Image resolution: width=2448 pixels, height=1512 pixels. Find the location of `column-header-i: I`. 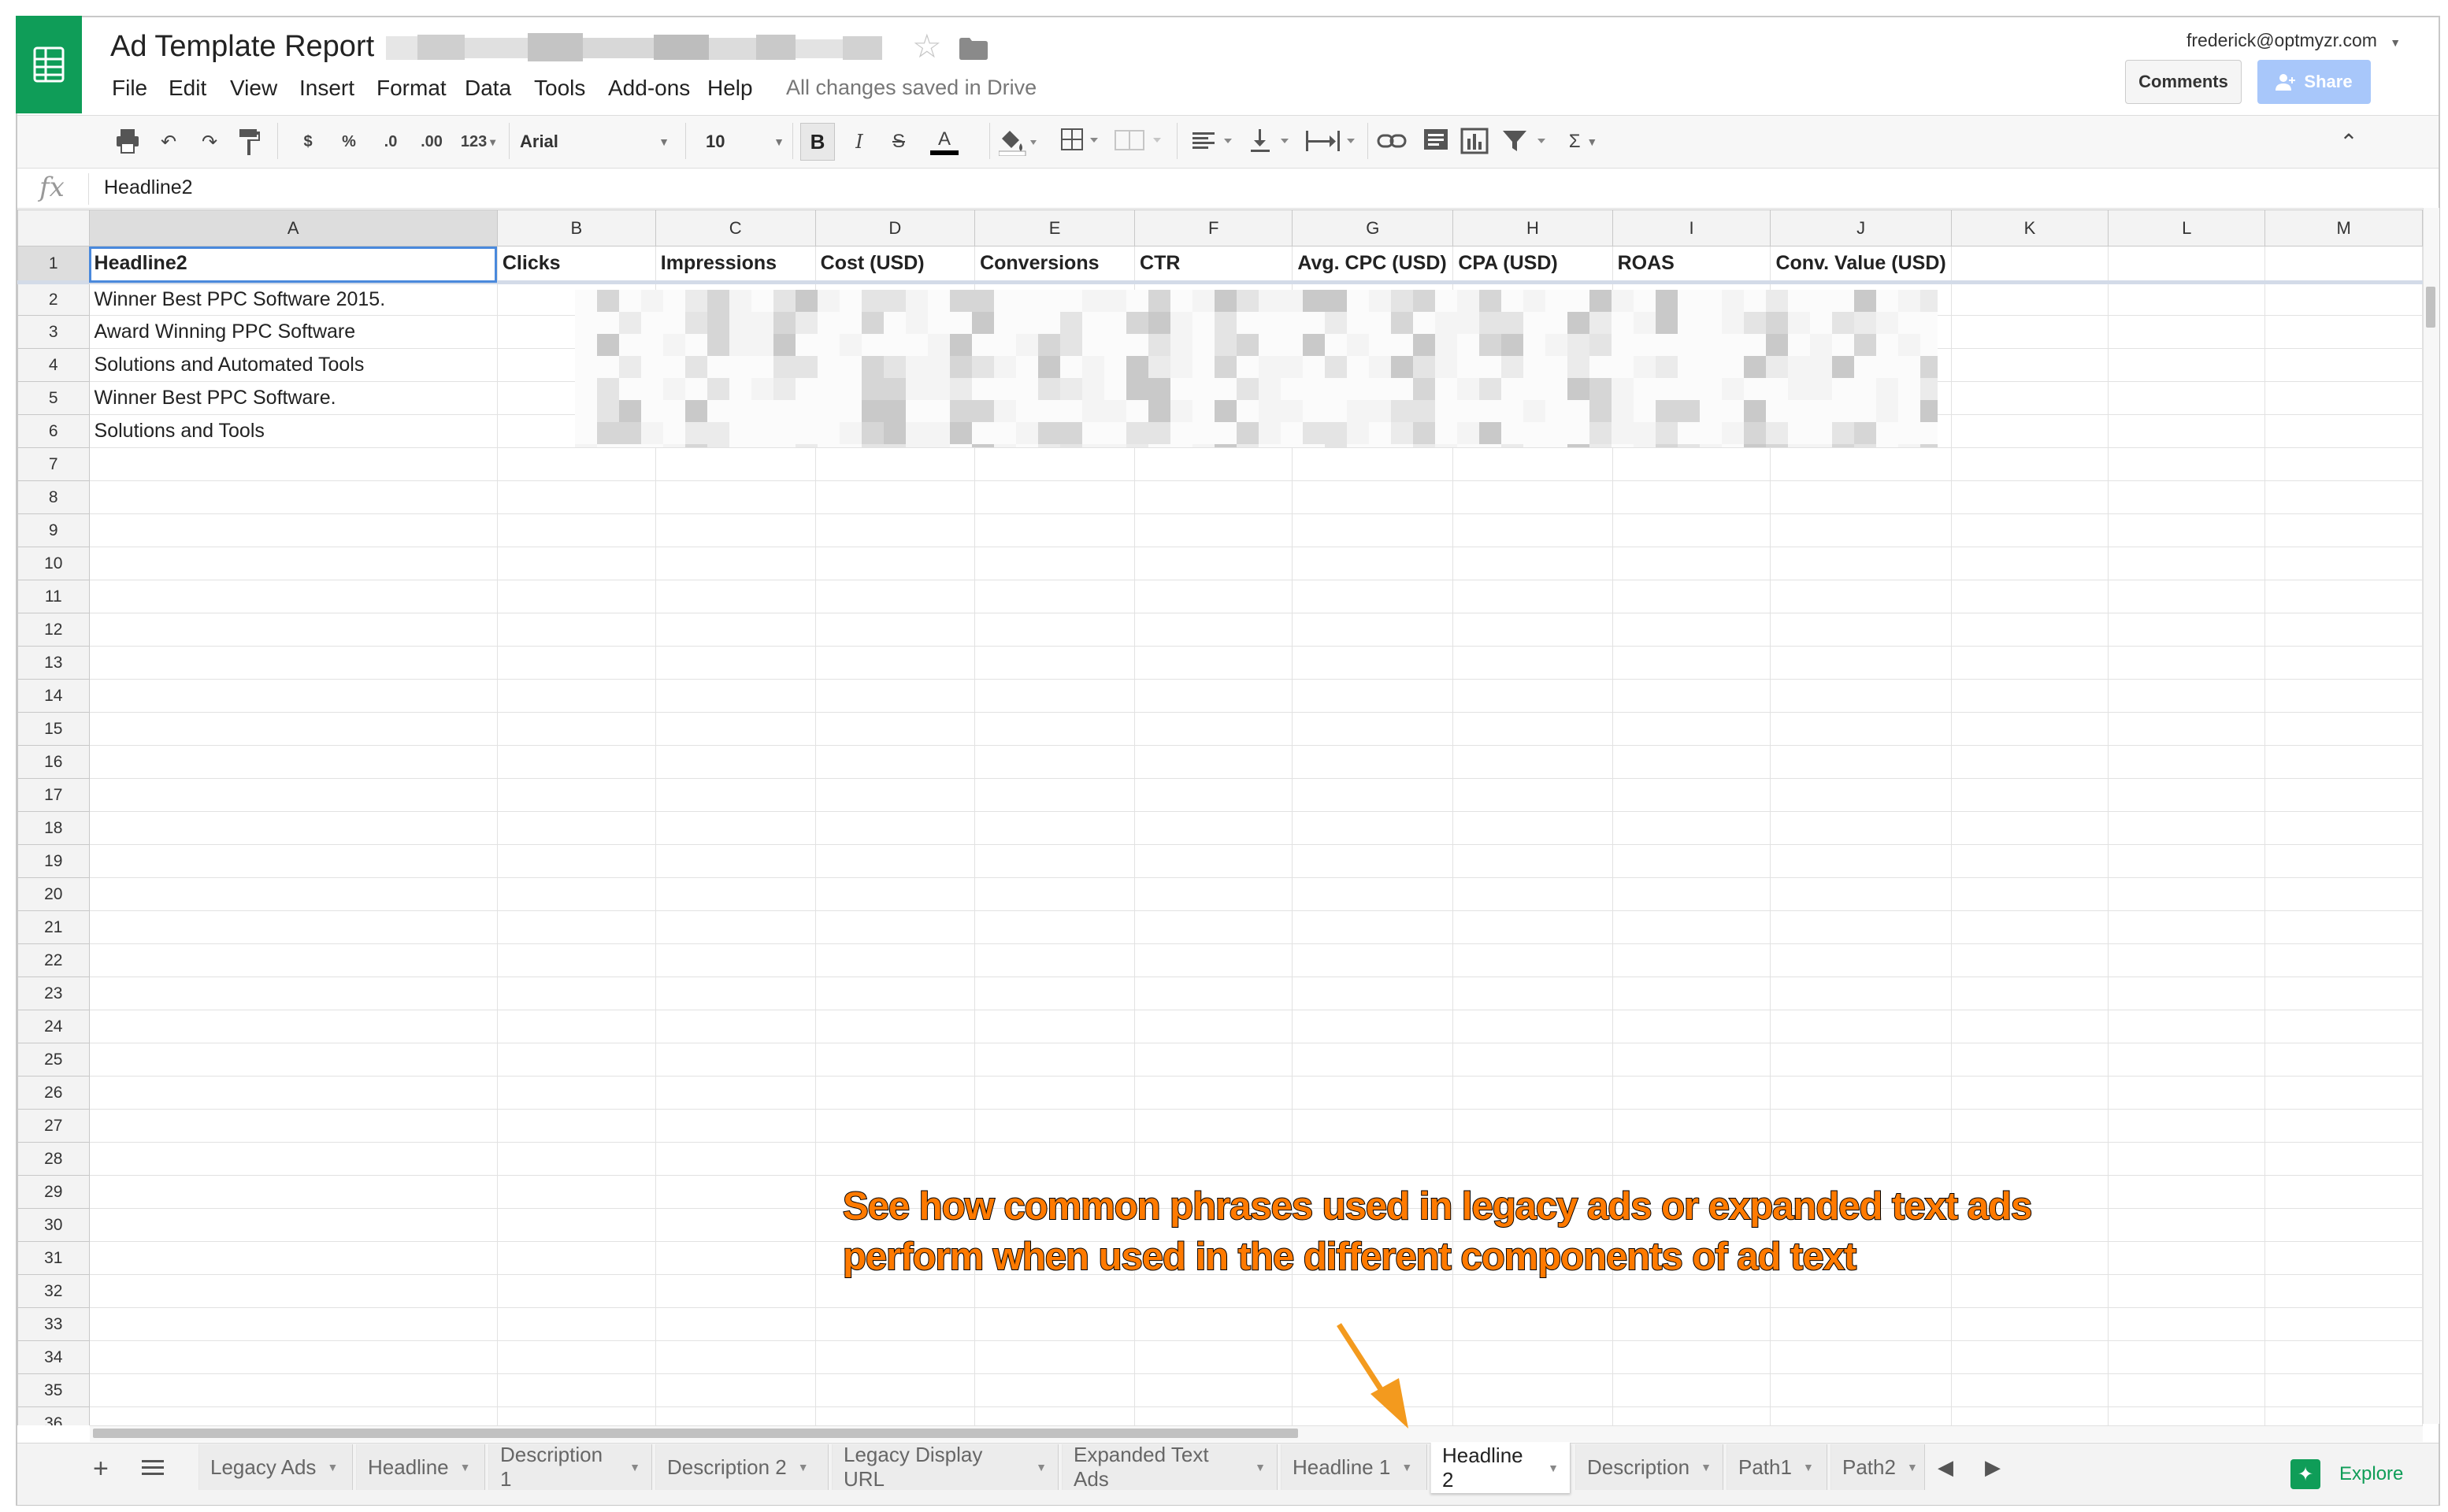

column-header-i: I is located at coordinates (1691, 227).